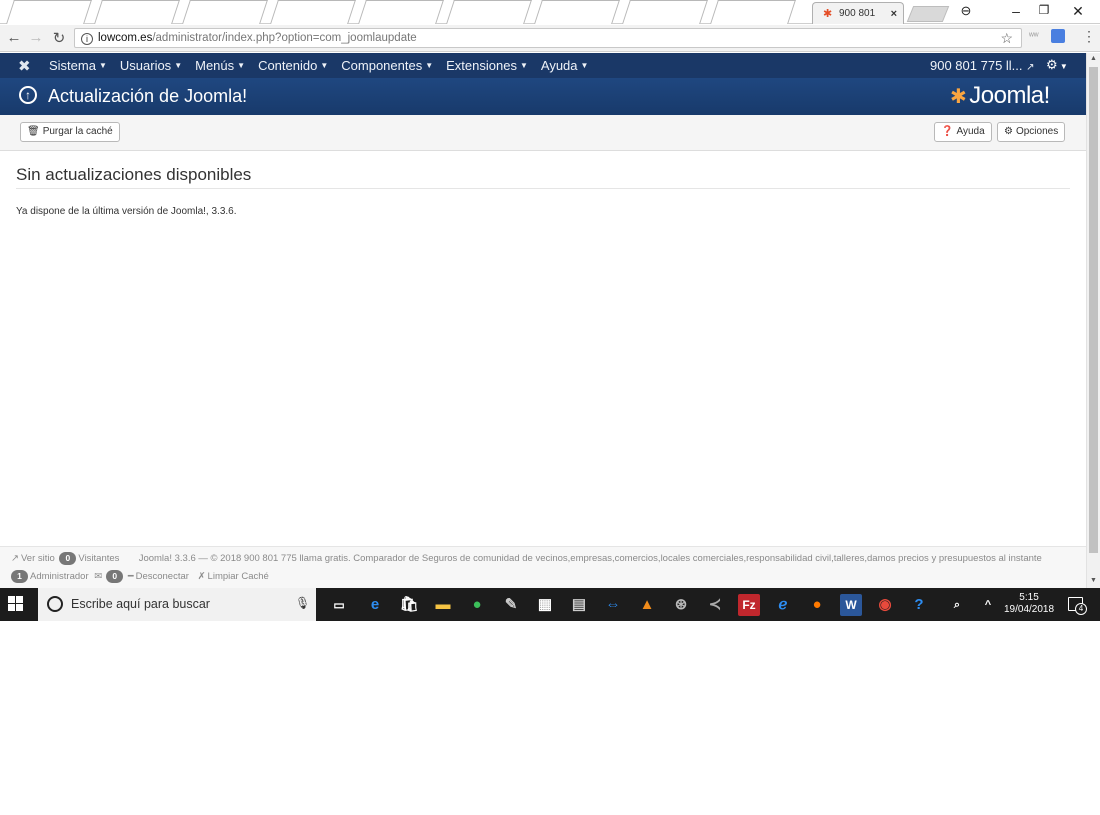 Image resolution: width=1100 pixels, height=815 pixels. Describe the element at coordinates (647, 605) in the screenshot. I see `vlc-icon: ▲` at that location.